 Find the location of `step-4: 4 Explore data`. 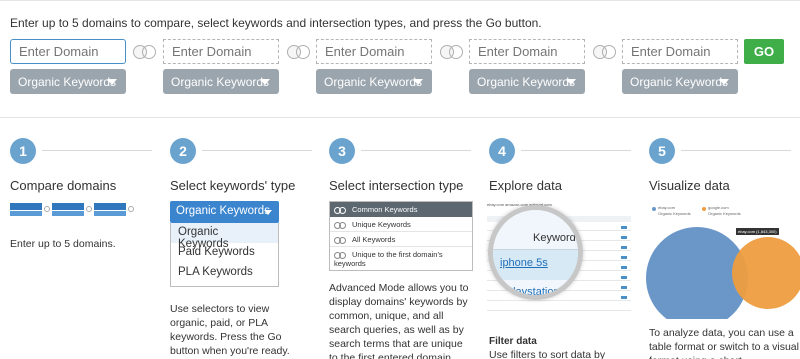

step-4: 4 Explore data is located at coordinates (564, 165).